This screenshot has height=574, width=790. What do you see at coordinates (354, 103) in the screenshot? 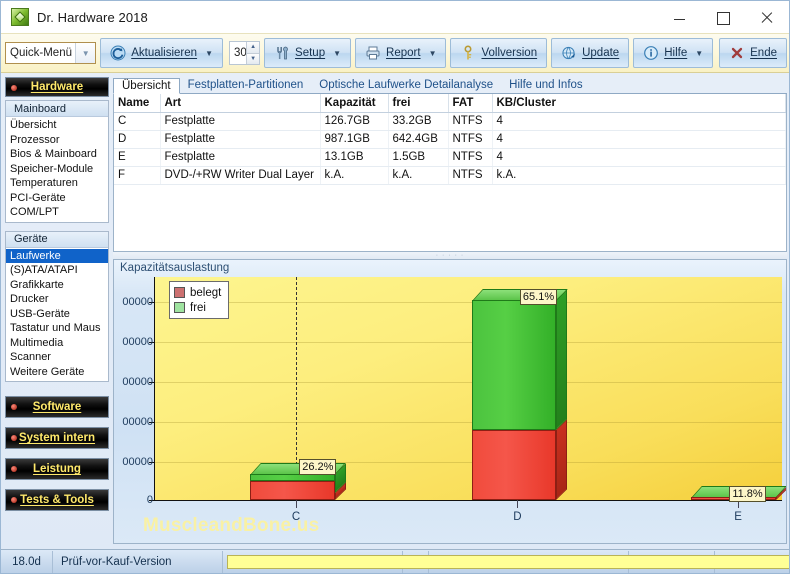
I see `column-header-kapazitaet: Kapazität` at bounding box center [354, 103].